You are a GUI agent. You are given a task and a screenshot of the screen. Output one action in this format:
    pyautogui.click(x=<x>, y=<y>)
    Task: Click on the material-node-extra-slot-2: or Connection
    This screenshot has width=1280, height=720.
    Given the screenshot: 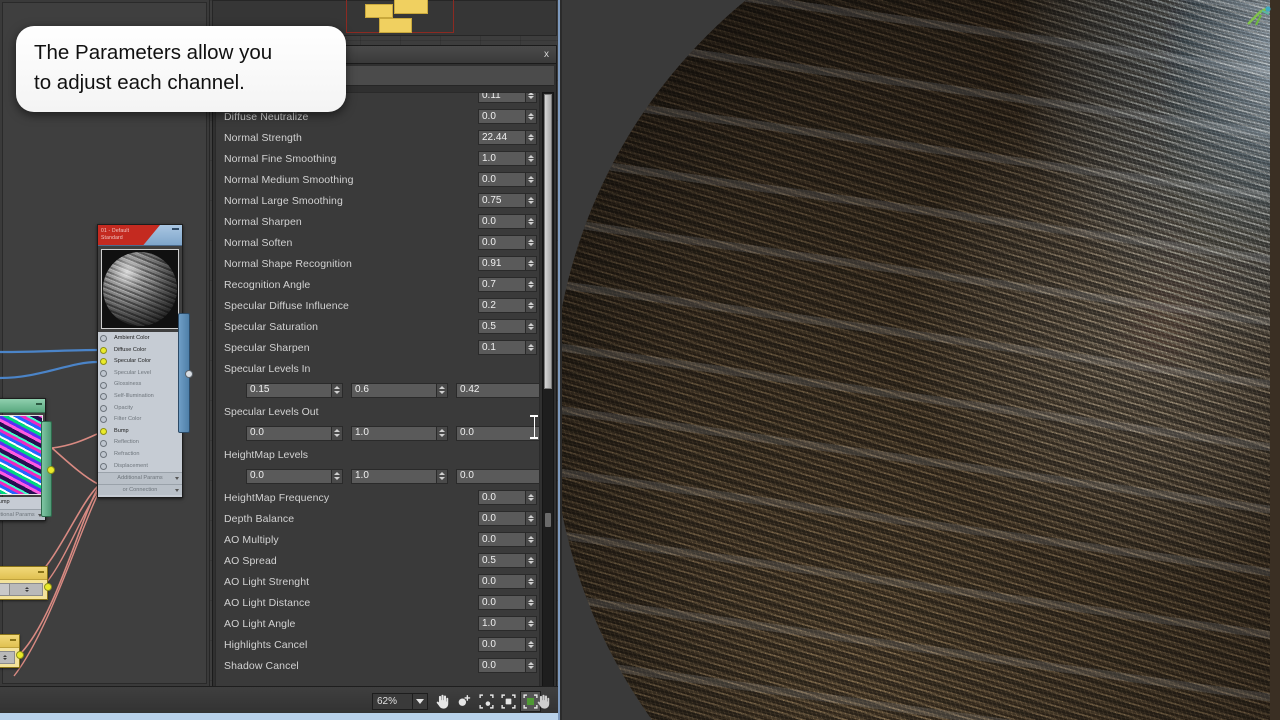 What is the action you would take?
    pyautogui.click(x=140, y=489)
    